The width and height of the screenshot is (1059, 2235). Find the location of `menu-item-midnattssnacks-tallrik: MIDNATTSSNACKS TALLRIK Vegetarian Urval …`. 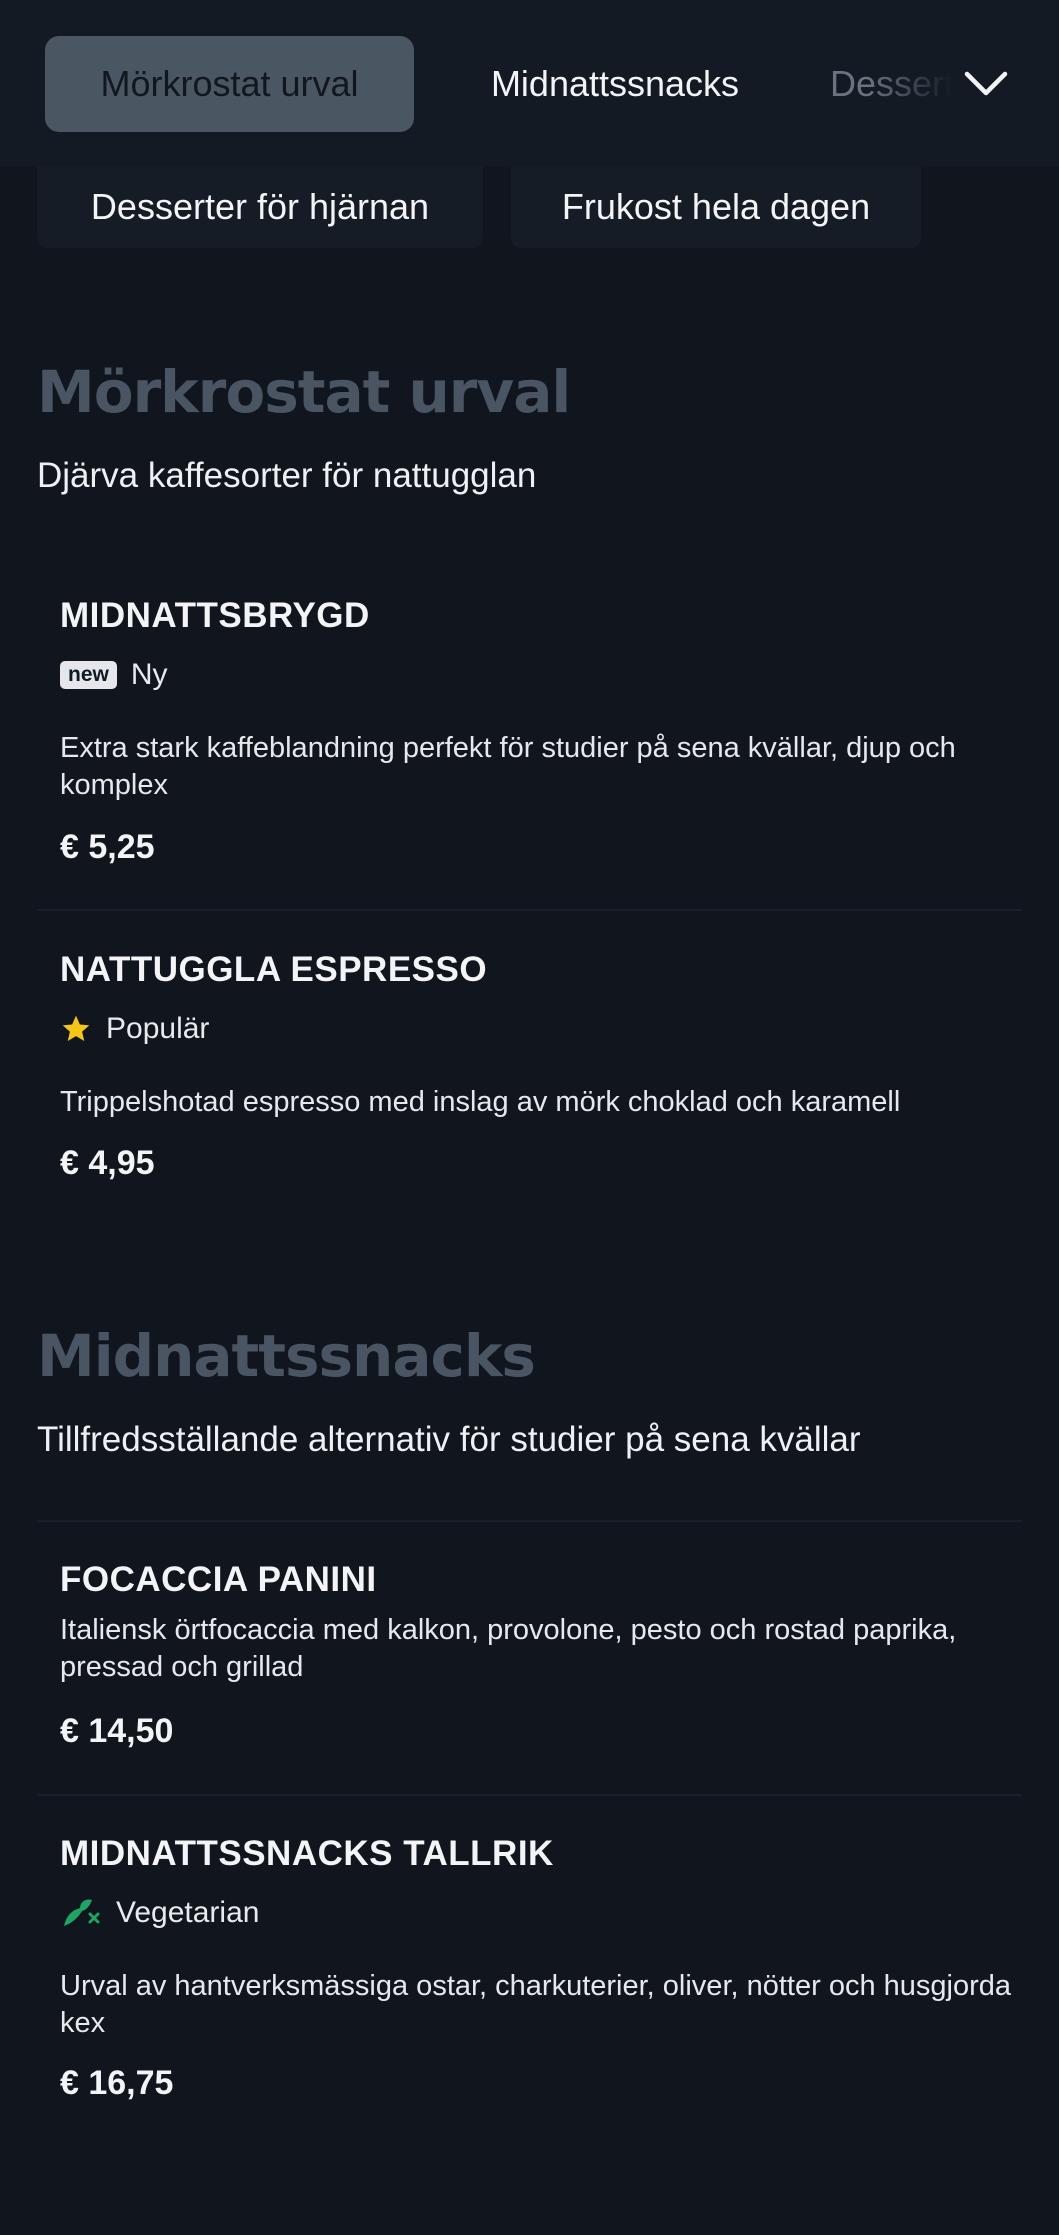

menu-item-midnattssnacks-tallrik: MIDNATTSSNACKS TALLRIK Vegetarian Urval … is located at coordinates (529, 1961).